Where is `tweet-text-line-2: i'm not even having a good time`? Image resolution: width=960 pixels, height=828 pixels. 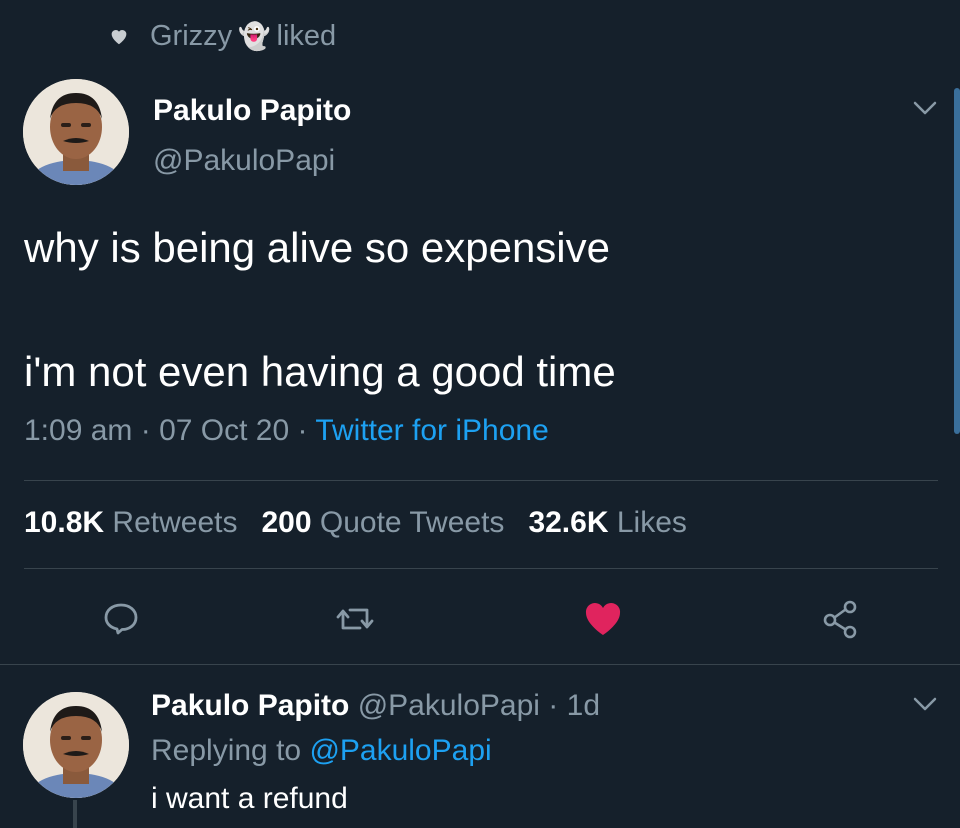
tweet-text-line-2: i'm not even having a good time is located at coordinates (320, 371).